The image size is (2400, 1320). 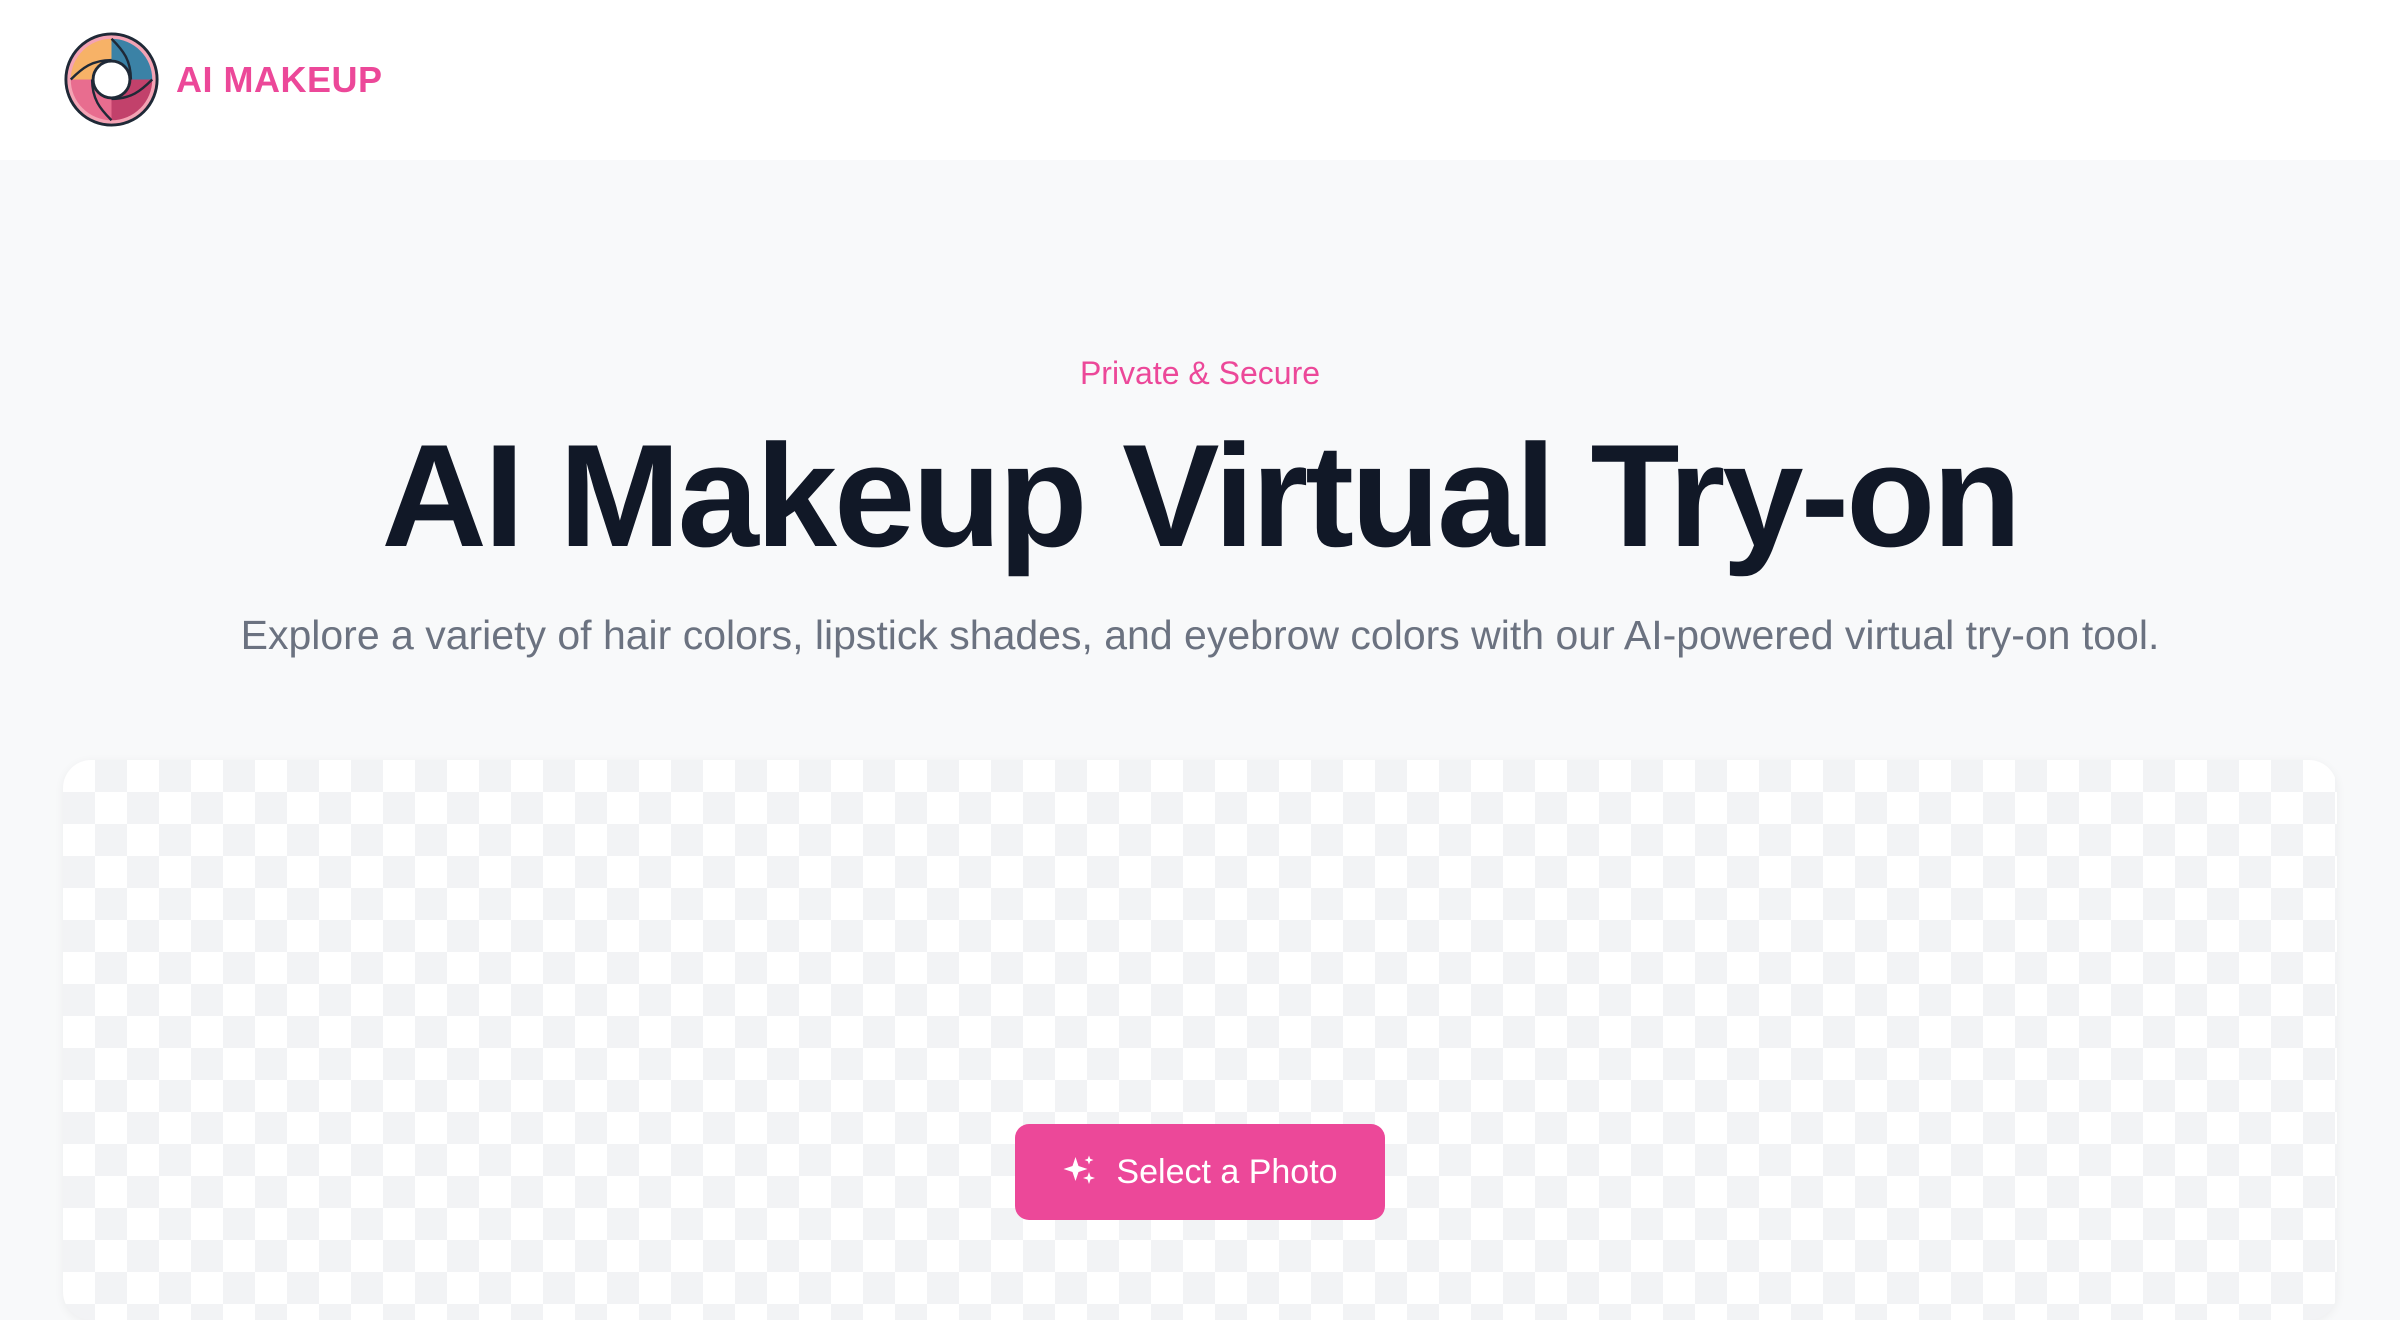 What do you see at coordinates (1200, 80) in the screenshot?
I see `site-header: AI MAKEUP` at bounding box center [1200, 80].